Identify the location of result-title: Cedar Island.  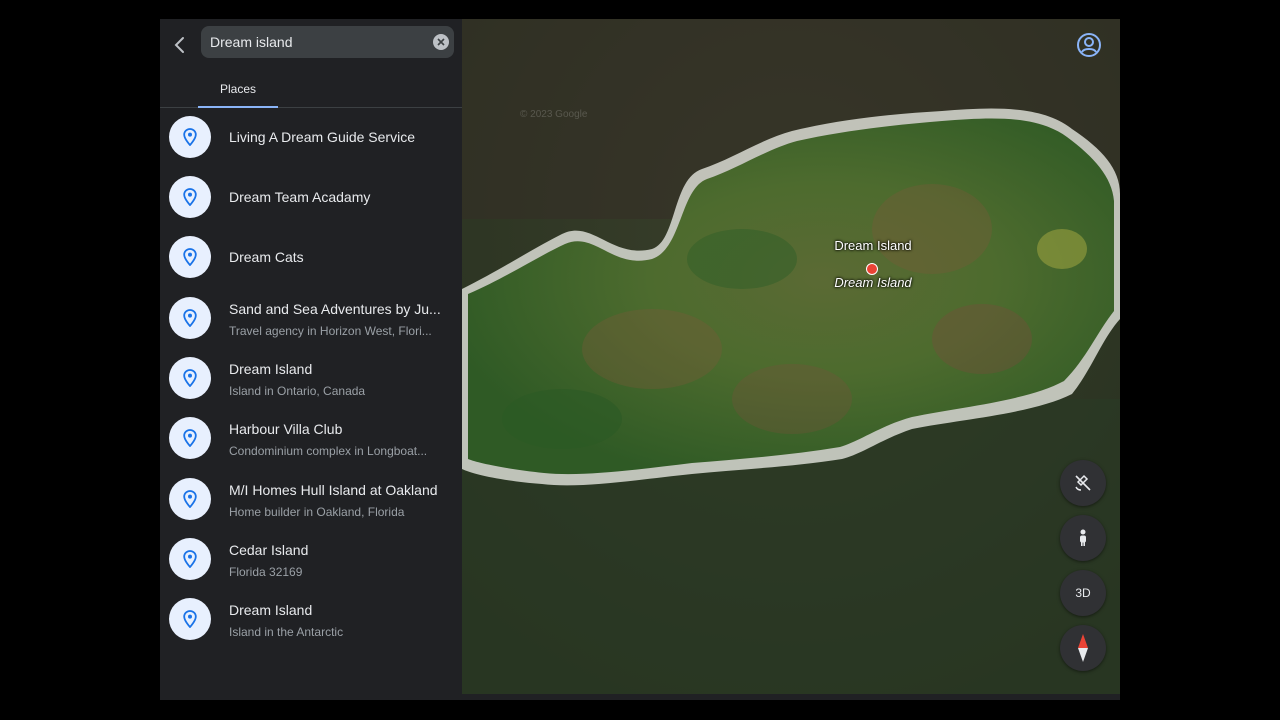
(269, 550).